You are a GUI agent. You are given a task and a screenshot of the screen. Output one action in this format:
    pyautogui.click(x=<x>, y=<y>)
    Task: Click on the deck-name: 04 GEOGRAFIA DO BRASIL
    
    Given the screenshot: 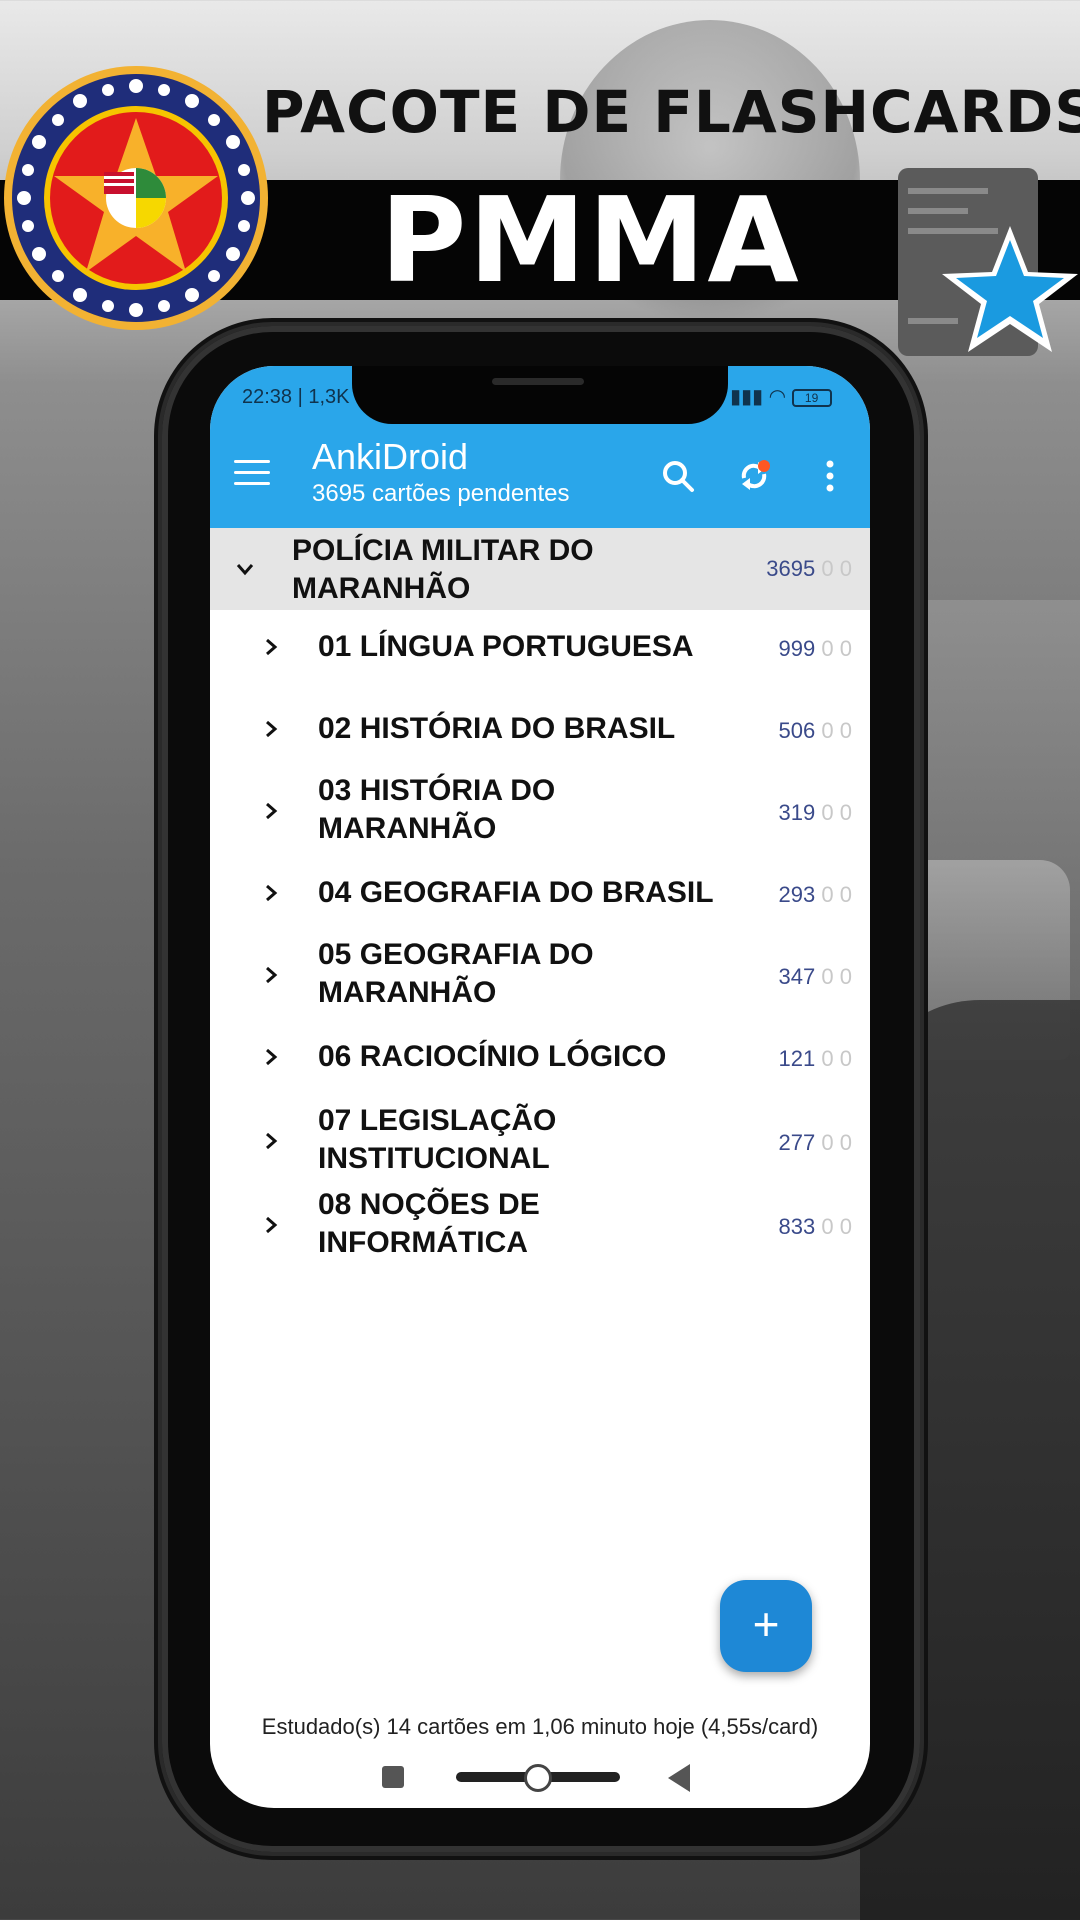 What is the action you would take?
    pyautogui.click(x=516, y=892)
    